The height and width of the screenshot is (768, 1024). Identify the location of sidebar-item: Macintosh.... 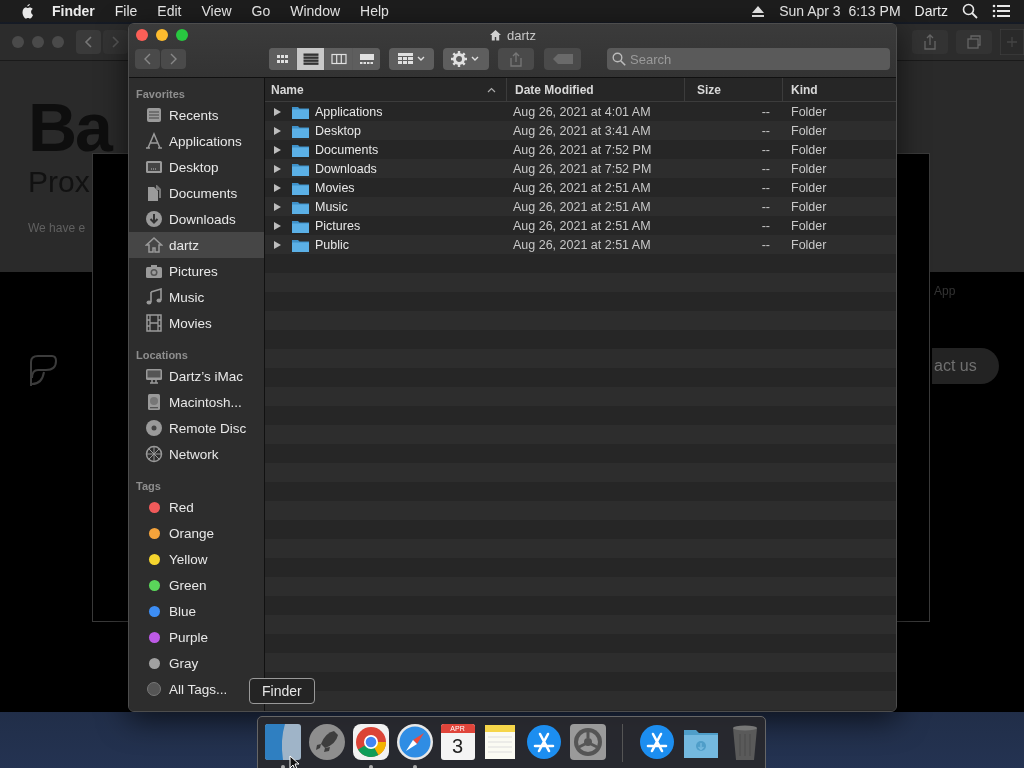
(196, 402).